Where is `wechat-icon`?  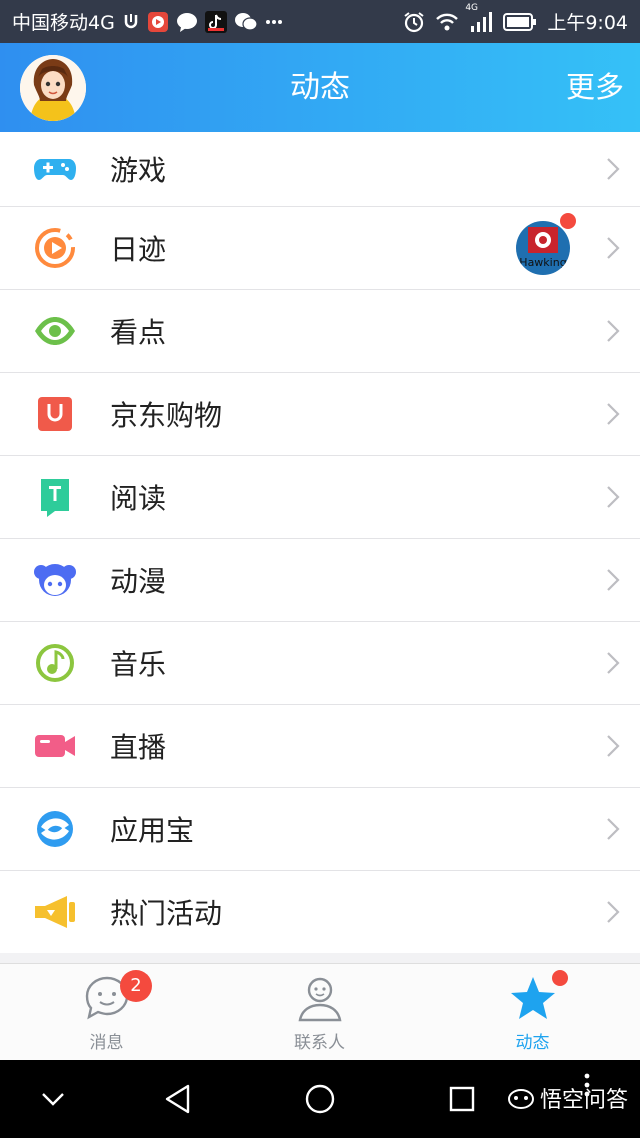
wechat-icon is located at coordinates (246, 22).